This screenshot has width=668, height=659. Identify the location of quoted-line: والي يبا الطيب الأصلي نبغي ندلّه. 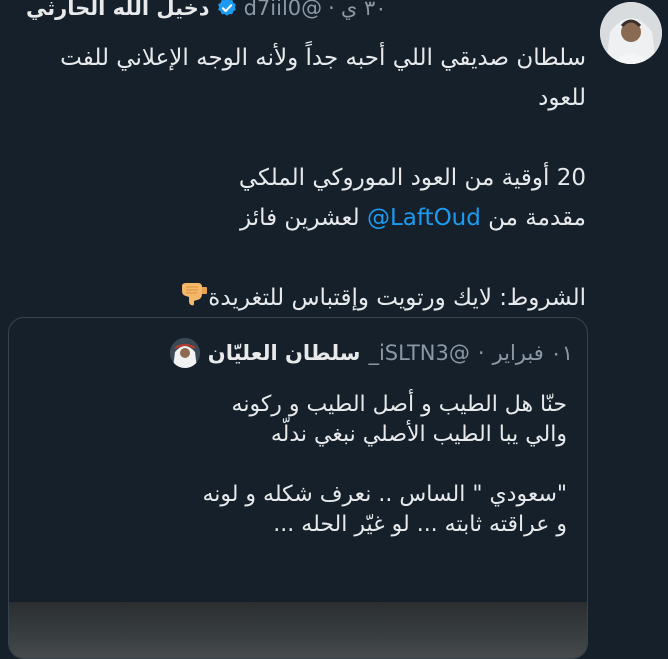
(418, 434).